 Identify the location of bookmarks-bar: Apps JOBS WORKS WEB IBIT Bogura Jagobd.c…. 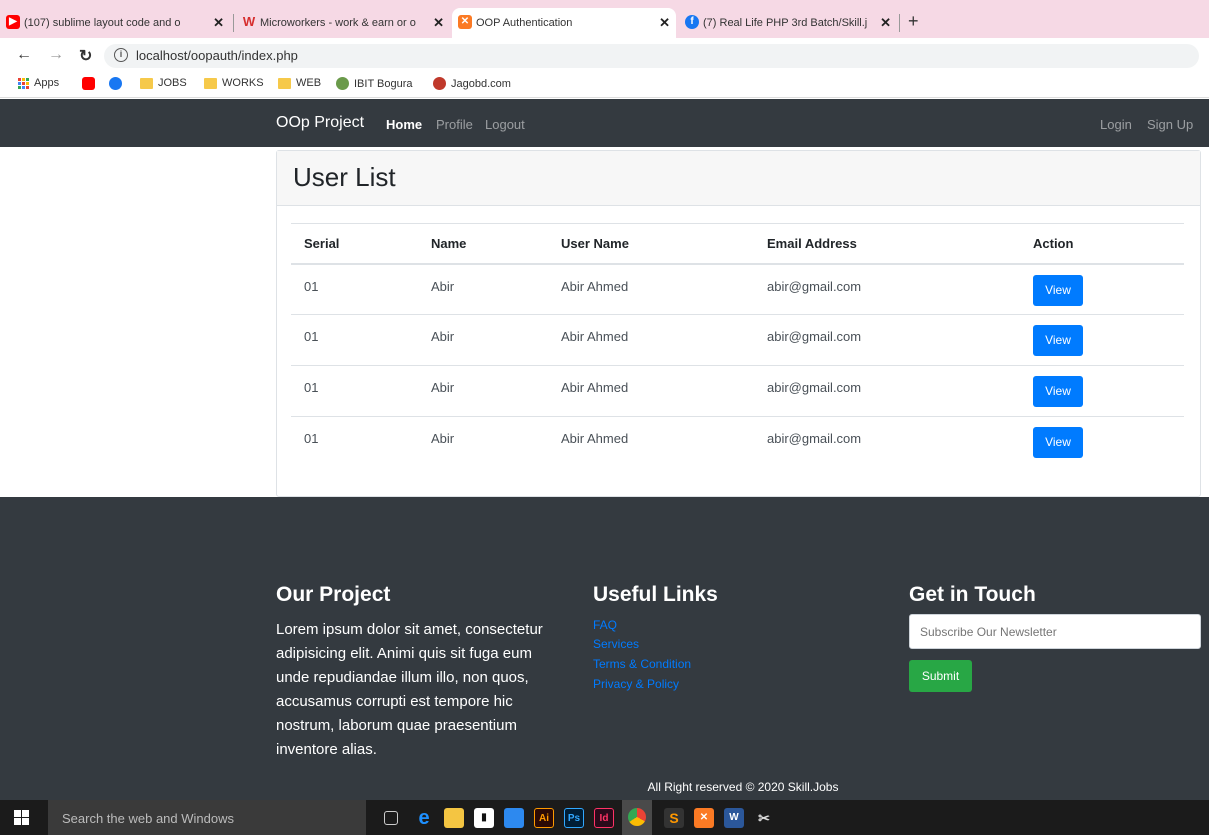
(604, 85).